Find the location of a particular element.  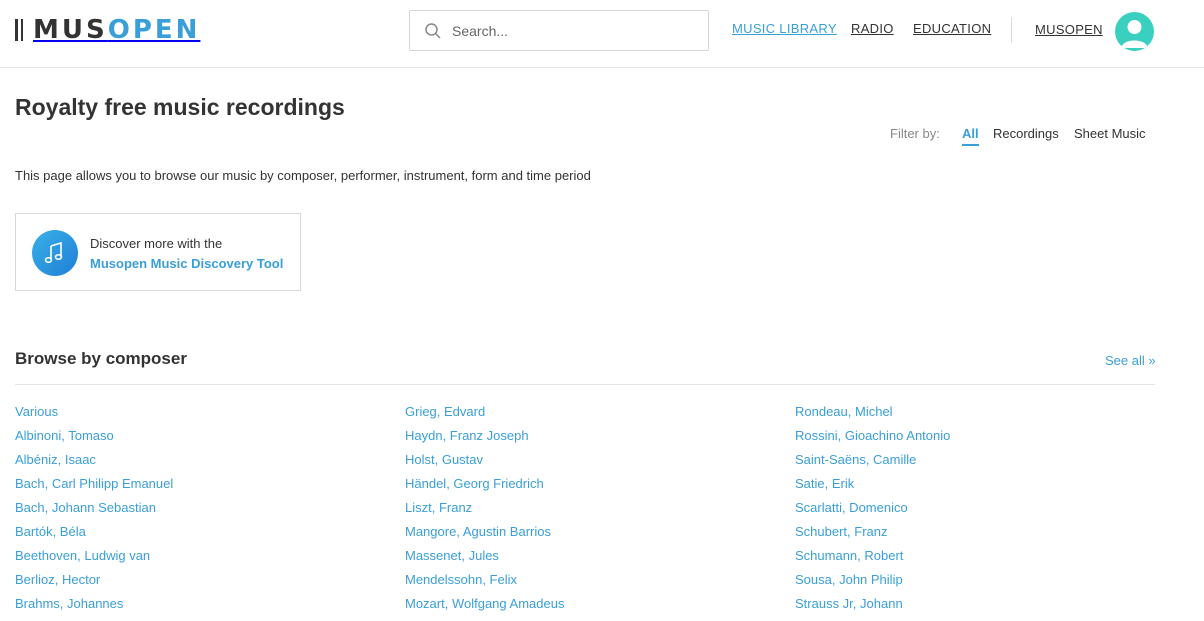

composer-link: Haydn, Franz Joseph is located at coordinates (467, 435).